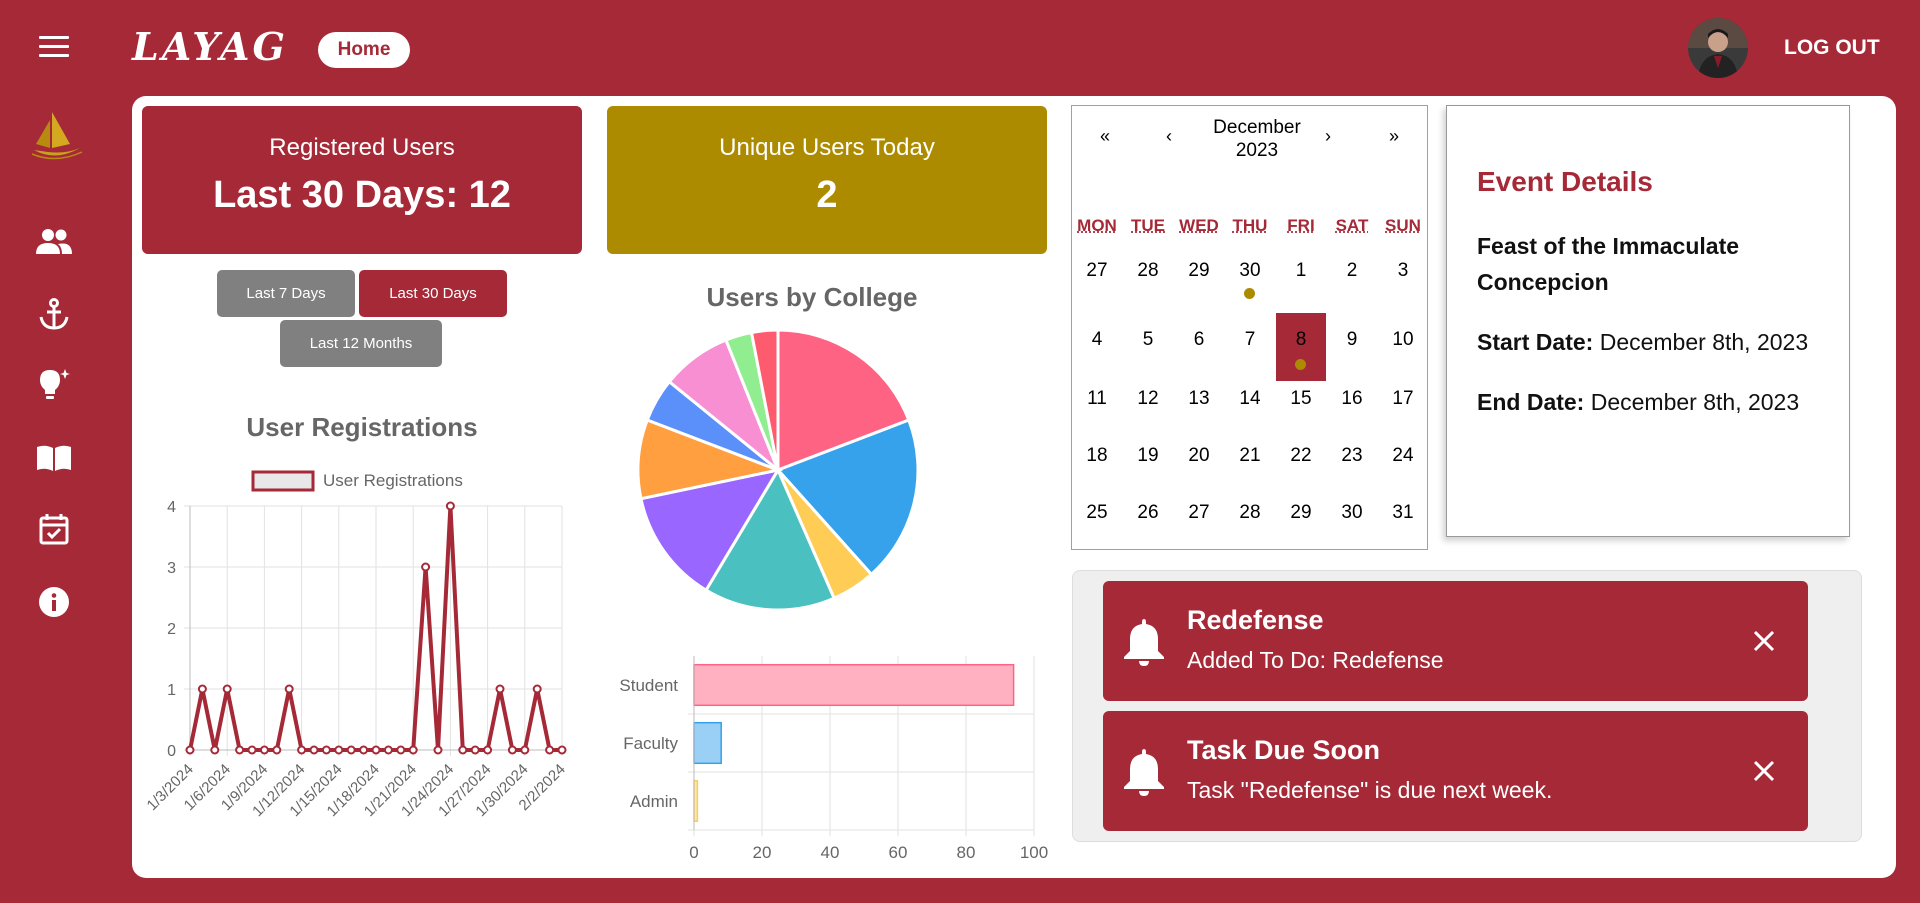  Describe the element at coordinates (1403, 460) in the screenshot. I see `calendar-day: 24` at that location.